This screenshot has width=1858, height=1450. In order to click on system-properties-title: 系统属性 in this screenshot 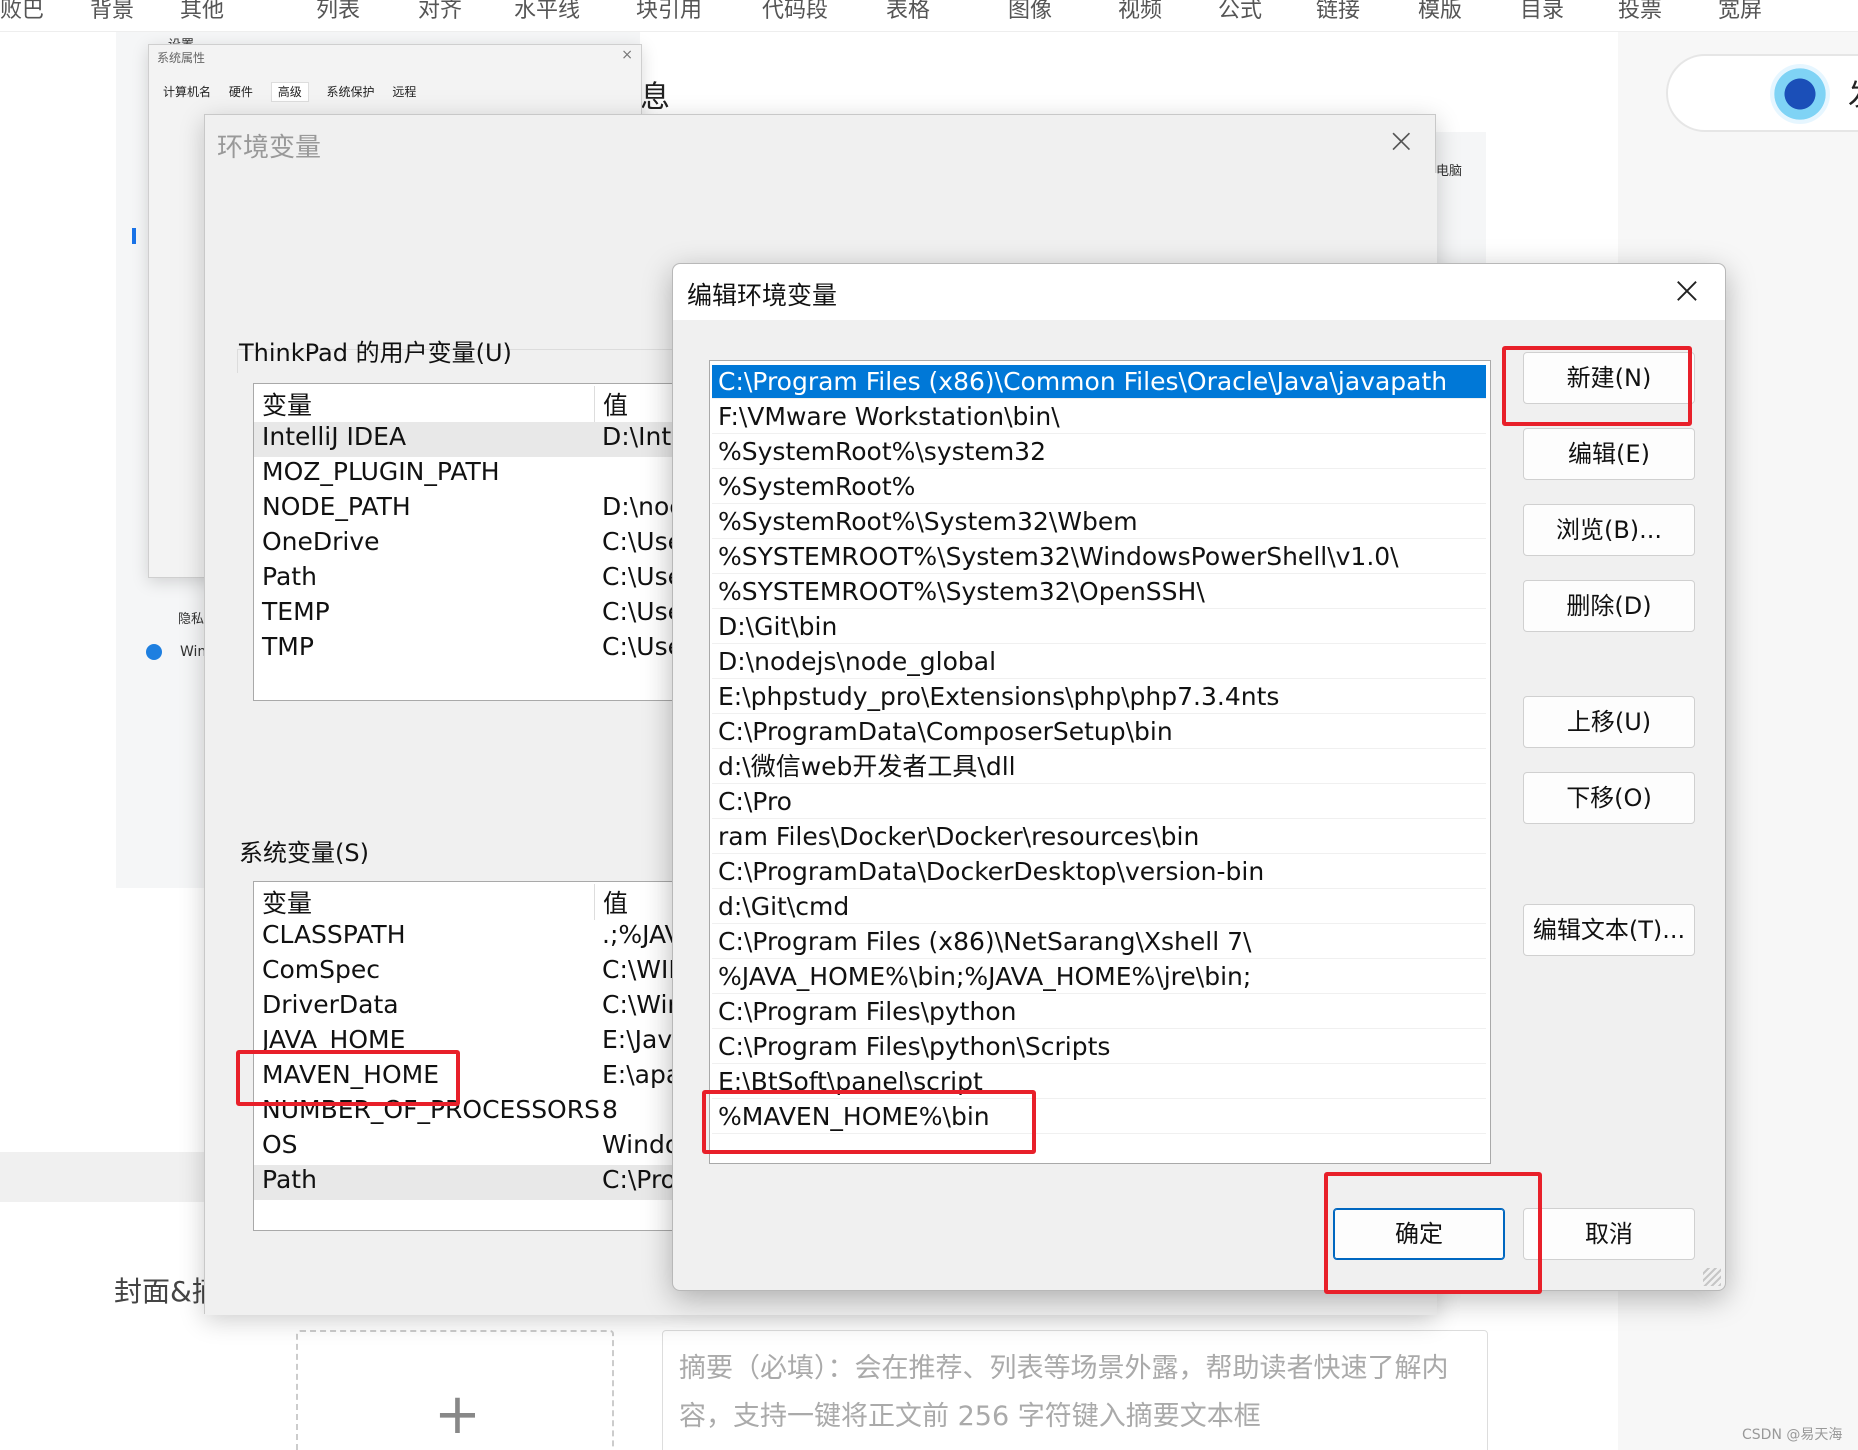, I will do `click(181, 58)`.